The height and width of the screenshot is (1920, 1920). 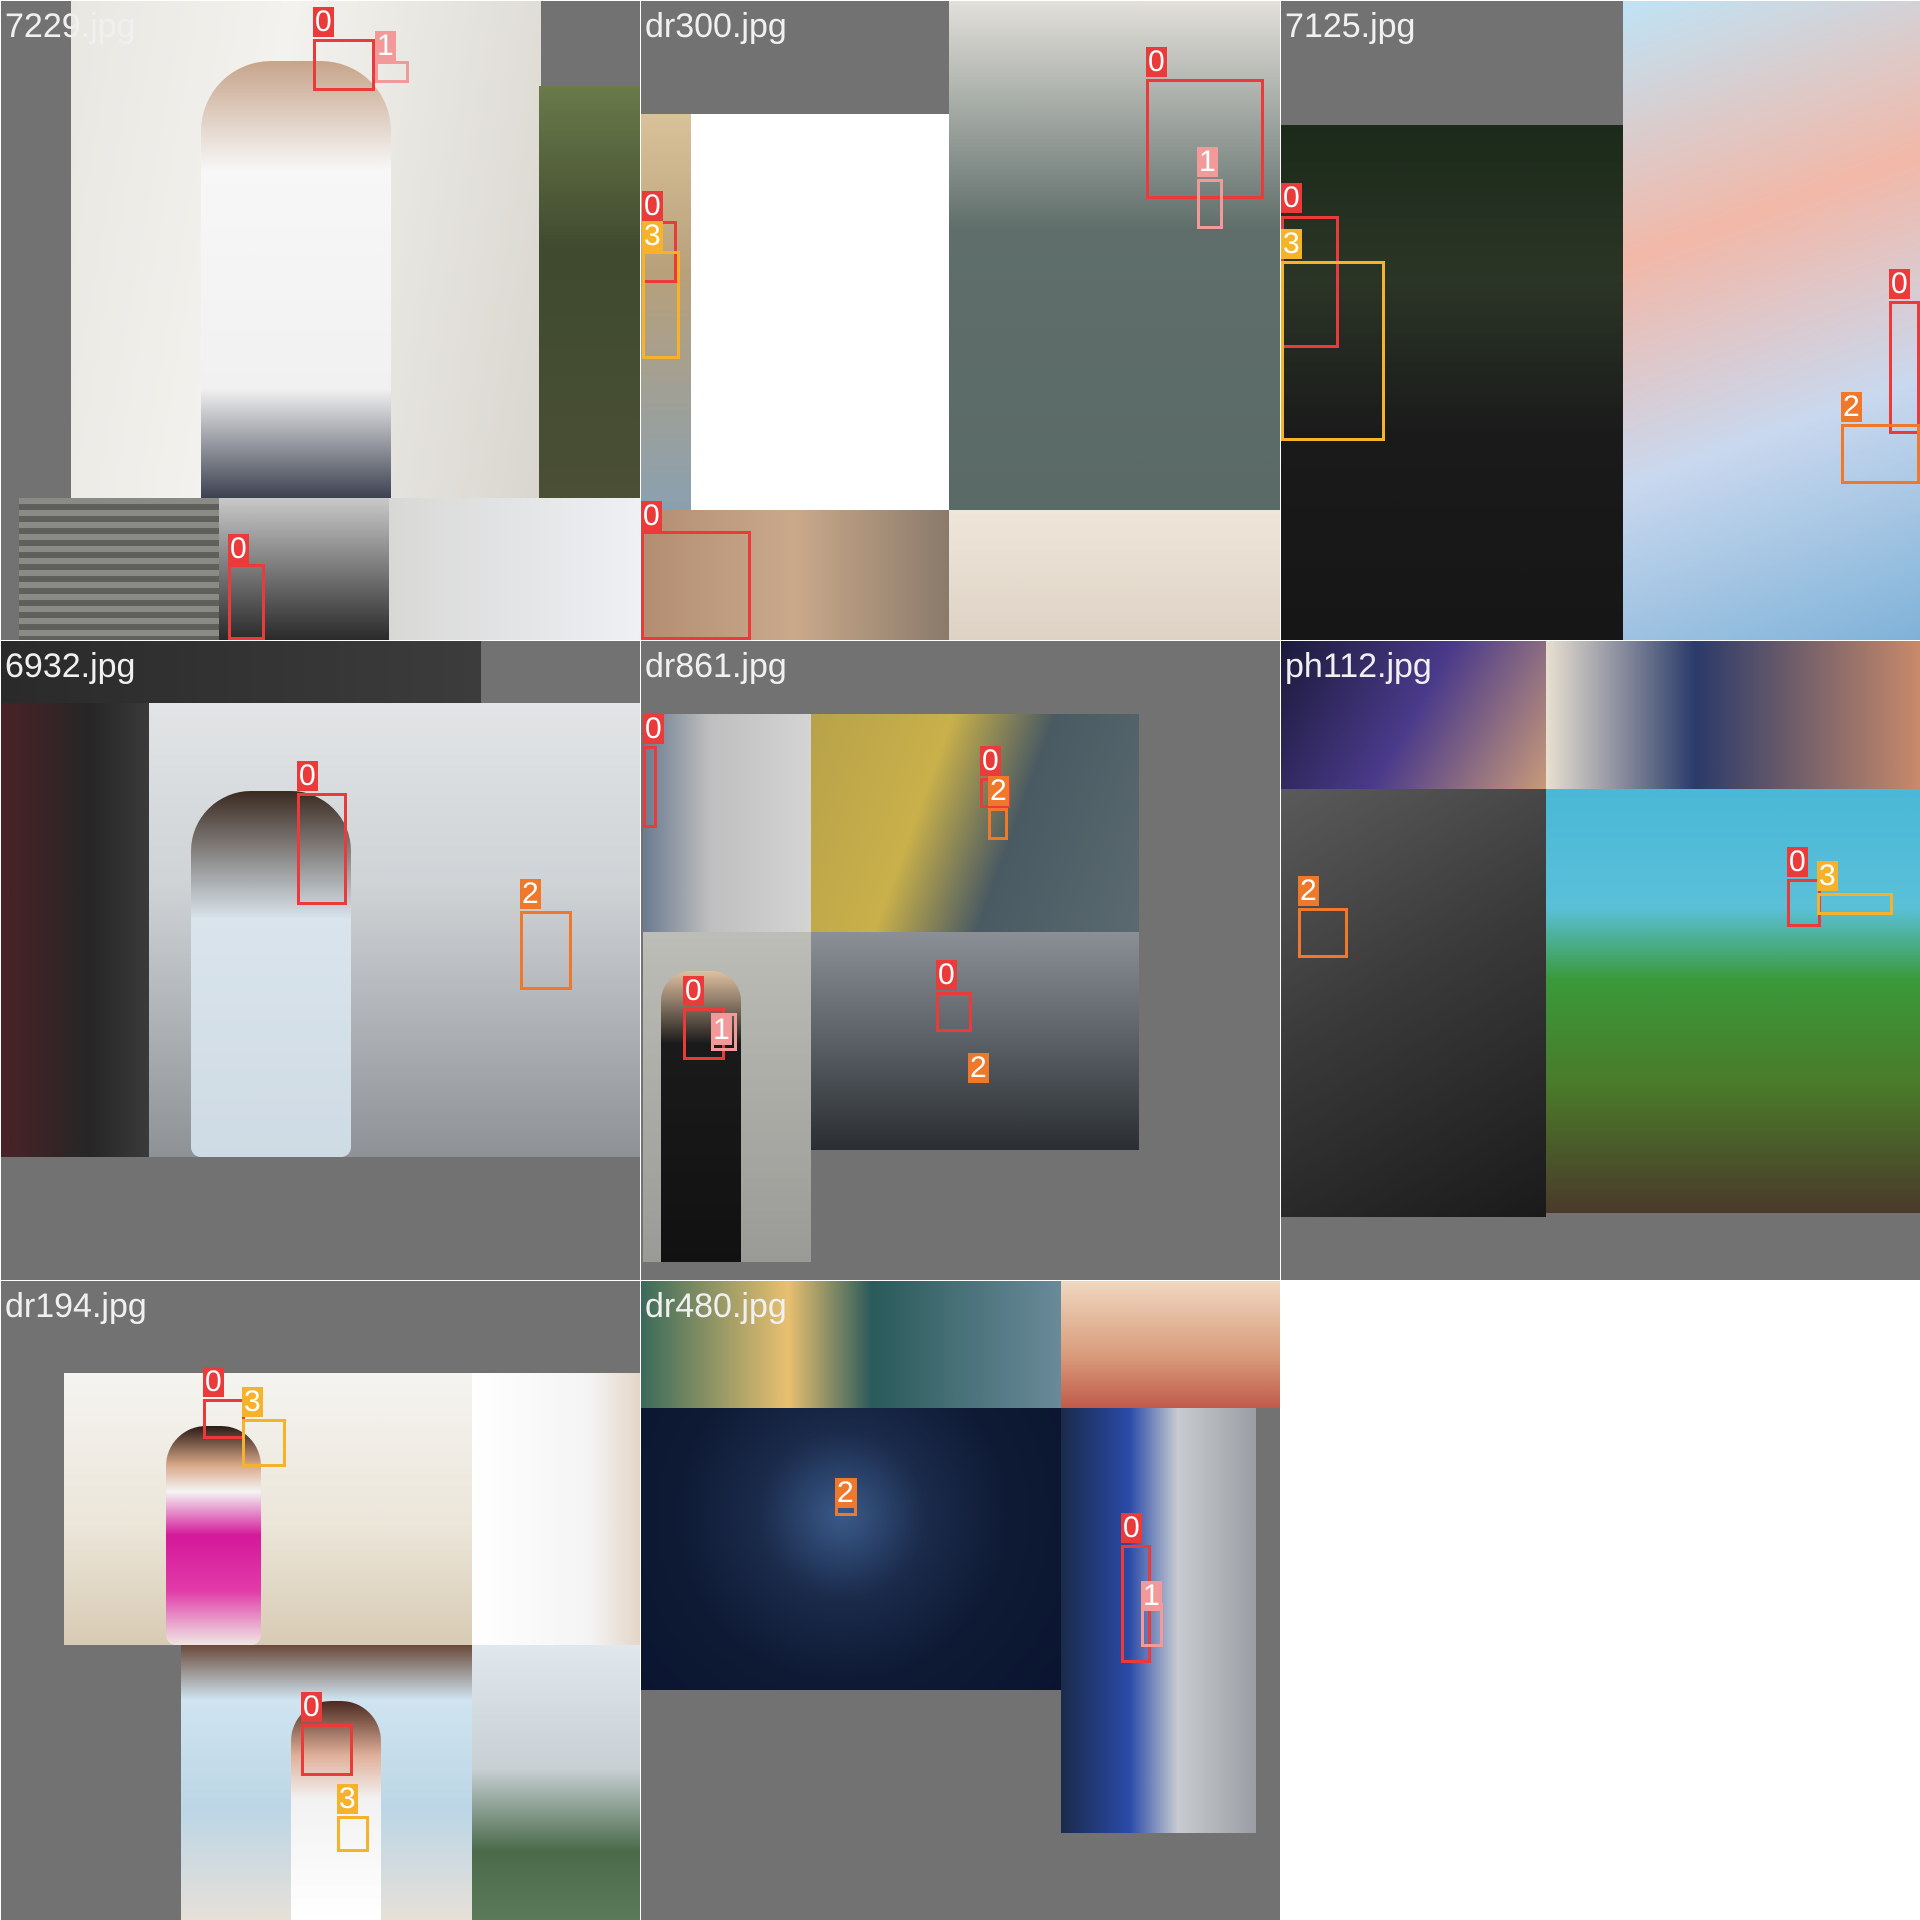 What do you see at coordinates (1350, 26) in the screenshot?
I see `image-filename: 7125.jpg` at bounding box center [1350, 26].